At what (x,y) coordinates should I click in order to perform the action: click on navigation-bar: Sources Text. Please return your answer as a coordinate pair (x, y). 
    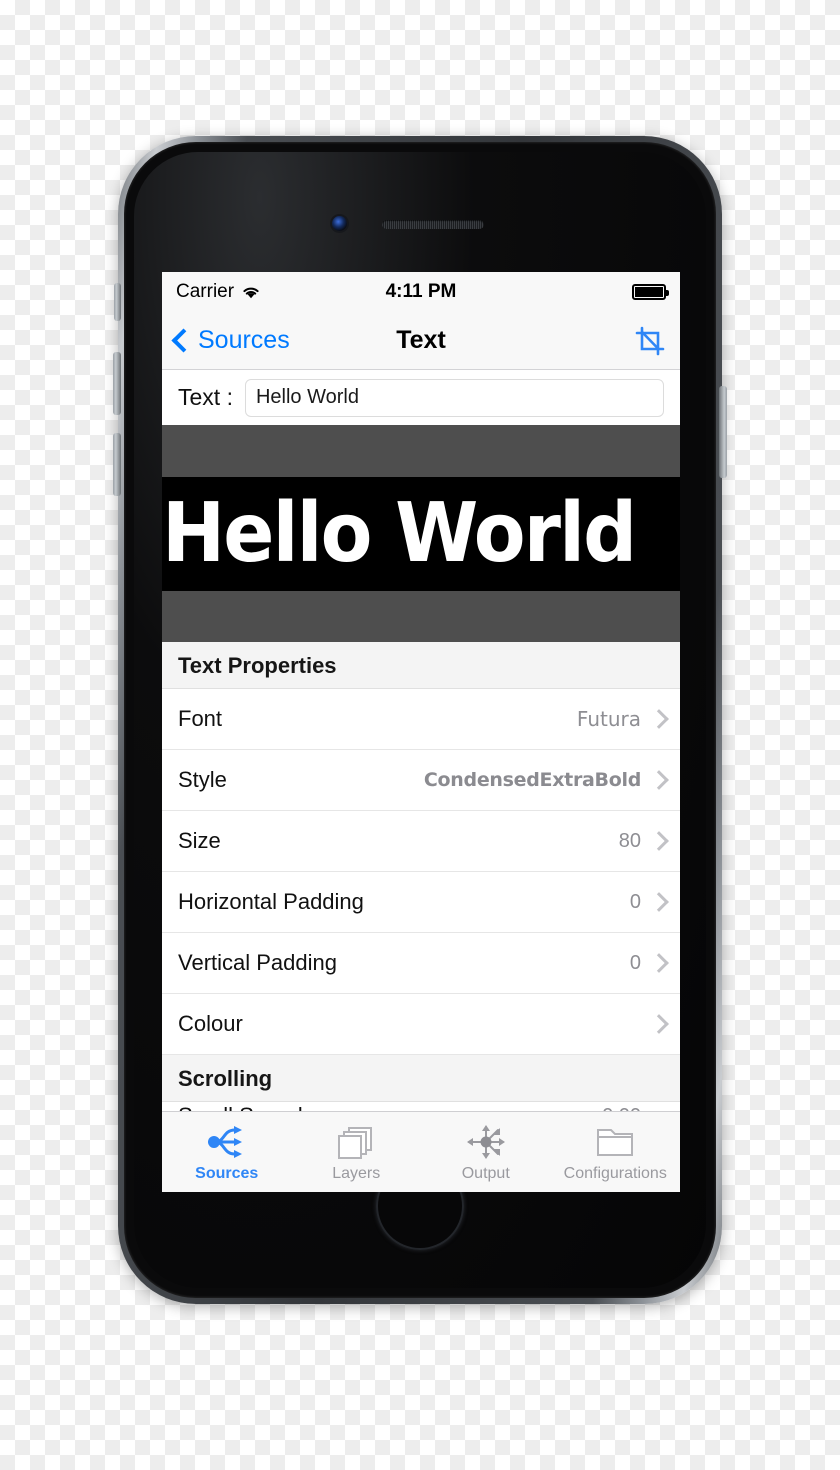
    Looking at the image, I should click on (421, 341).